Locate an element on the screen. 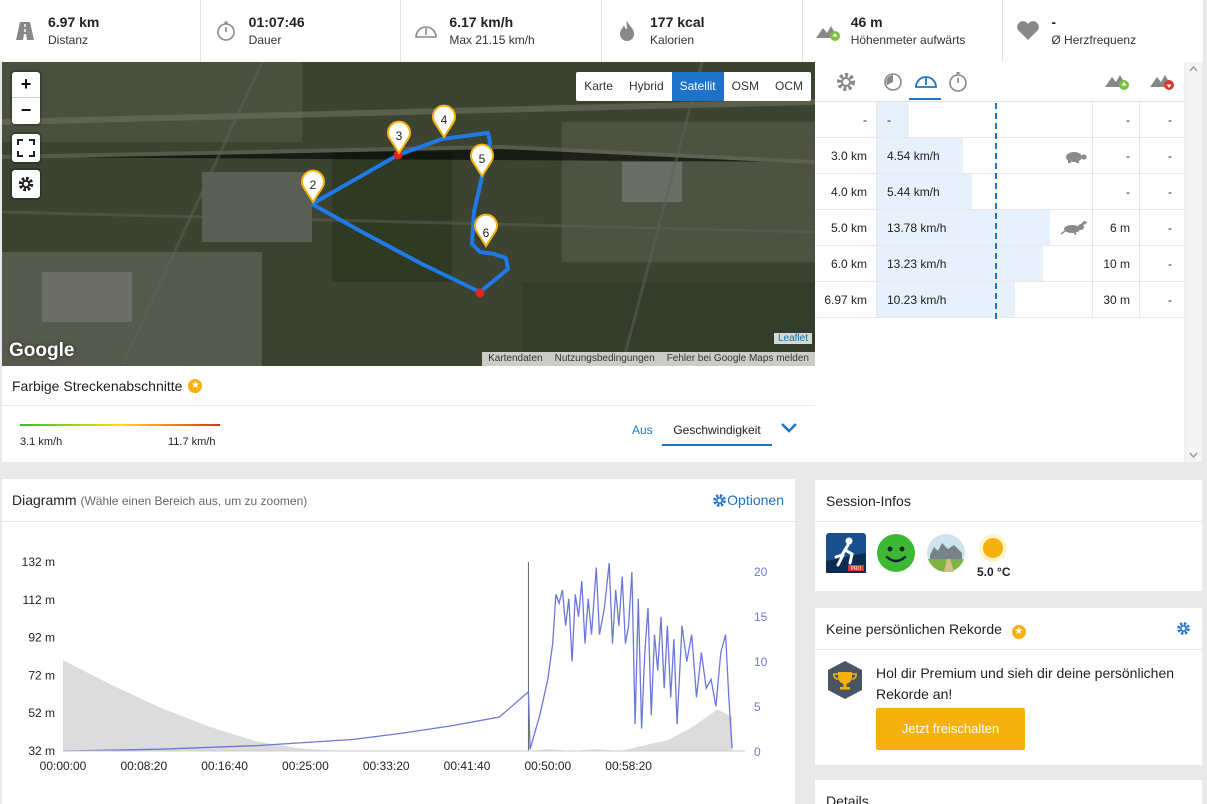 The width and height of the screenshot is (1207, 804). turtle-icon is located at coordinates (1075, 157).